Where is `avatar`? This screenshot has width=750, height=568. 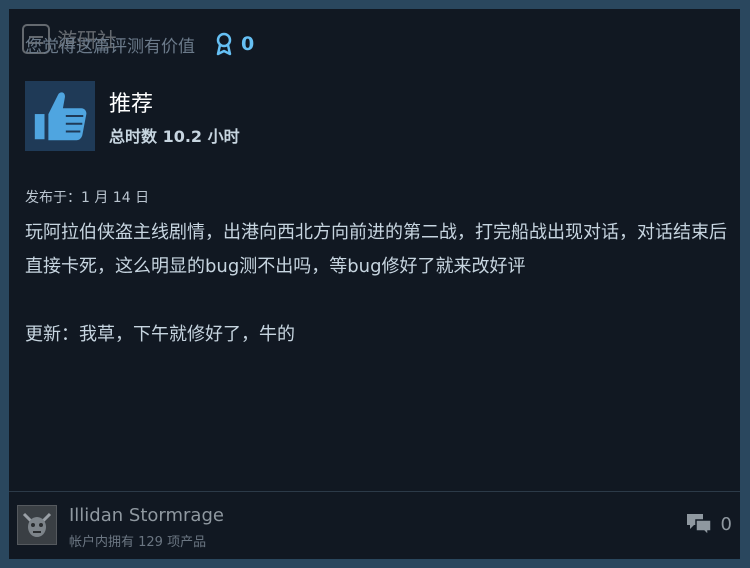 avatar is located at coordinates (37, 525).